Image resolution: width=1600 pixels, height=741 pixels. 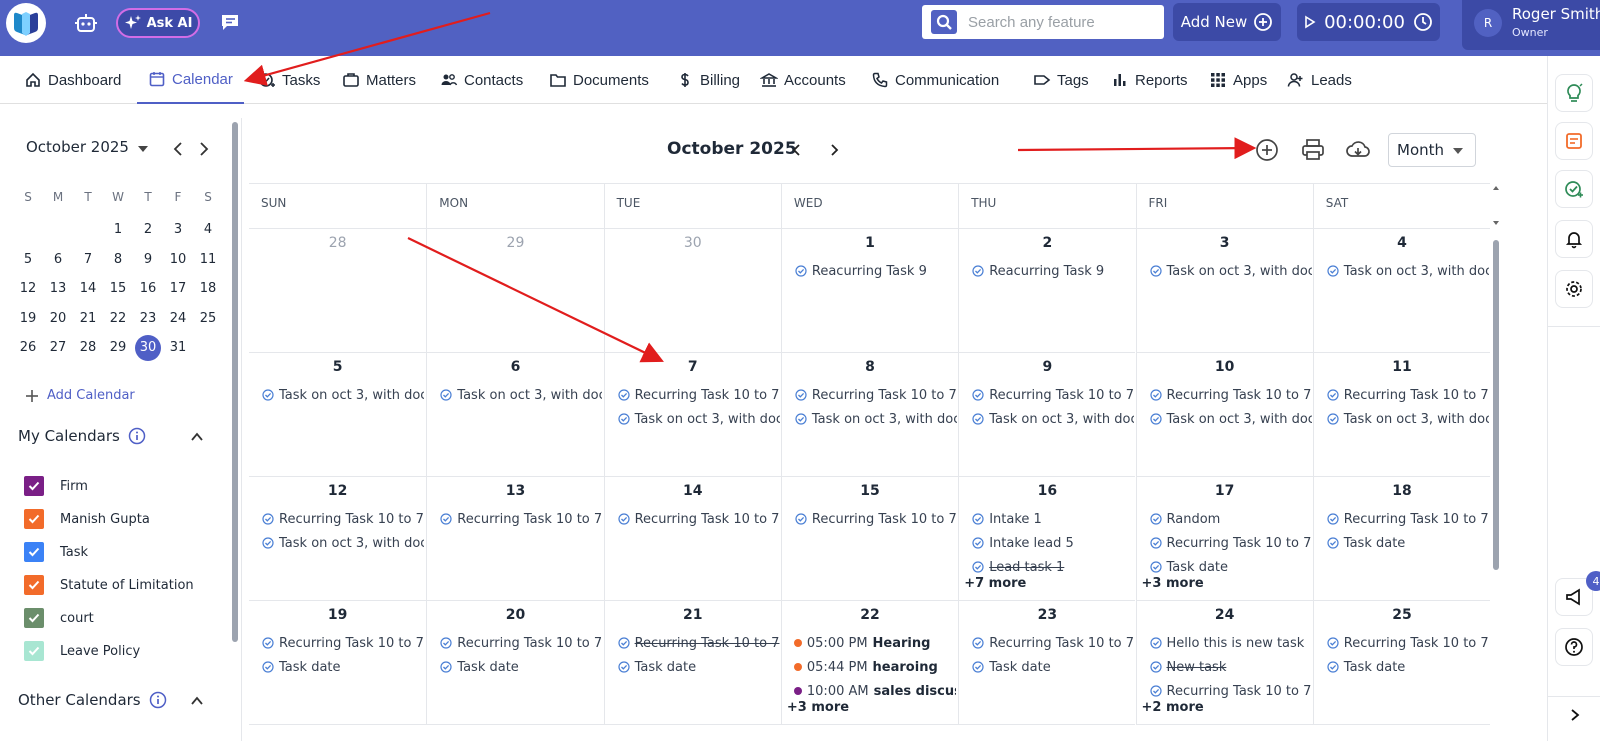 What do you see at coordinates (148, 230) in the screenshot?
I see `mini-day: 2` at bounding box center [148, 230].